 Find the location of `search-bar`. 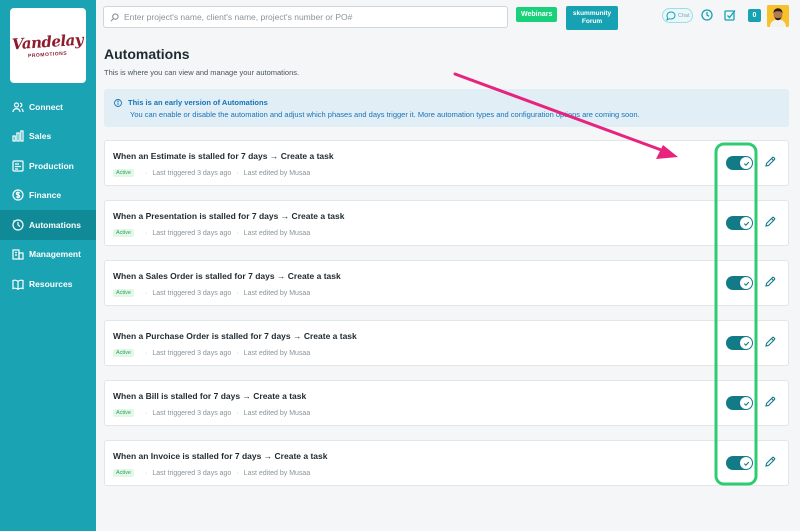

search-bar is located at coordinates (305, 17).